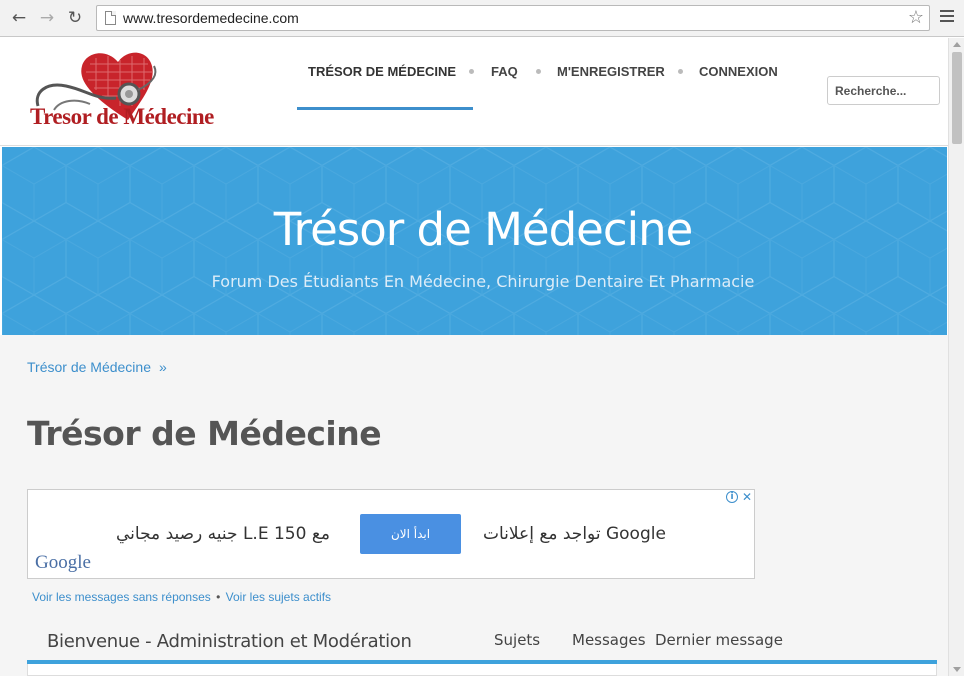 This screenshot has height=676, width=964. What do you see at coordinates (747, 497) in the screenshot?
I see `ad-close-icon: ✕` at bounding box center [747, 497].